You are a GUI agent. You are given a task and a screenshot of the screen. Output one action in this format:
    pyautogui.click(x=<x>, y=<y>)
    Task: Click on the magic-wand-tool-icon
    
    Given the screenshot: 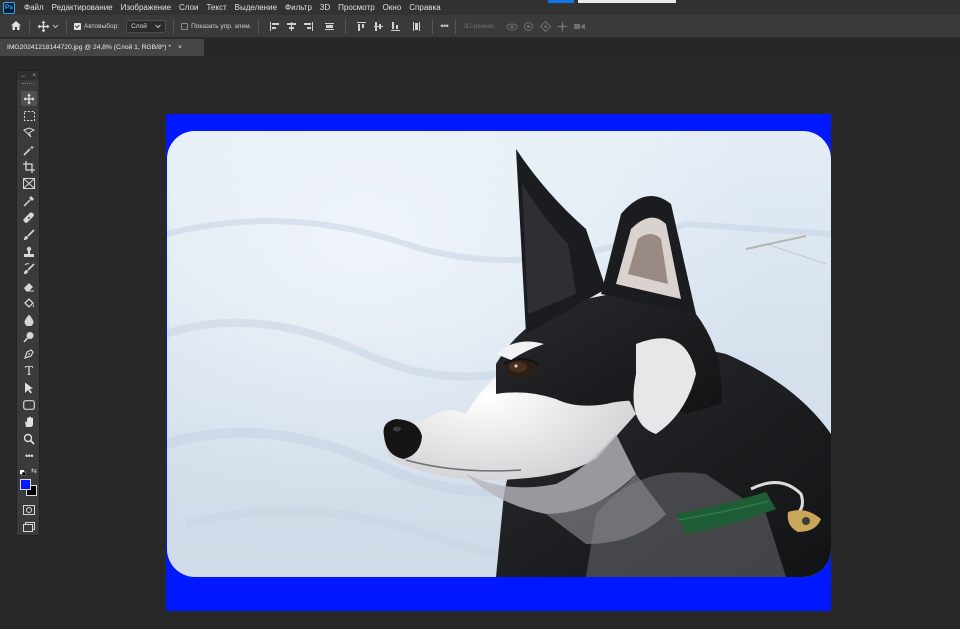 What is the action you would take?
    pyautogui.click(x=29, y=149)
    